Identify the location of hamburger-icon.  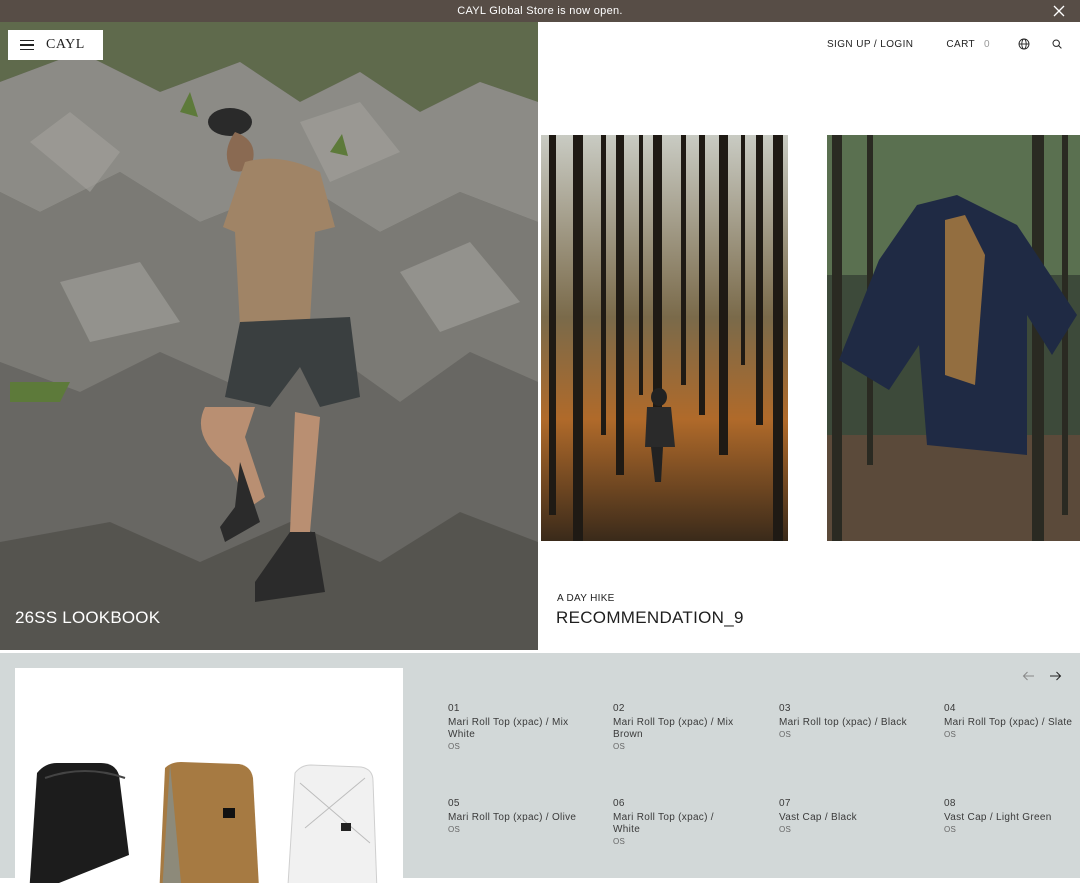
(27, 45).